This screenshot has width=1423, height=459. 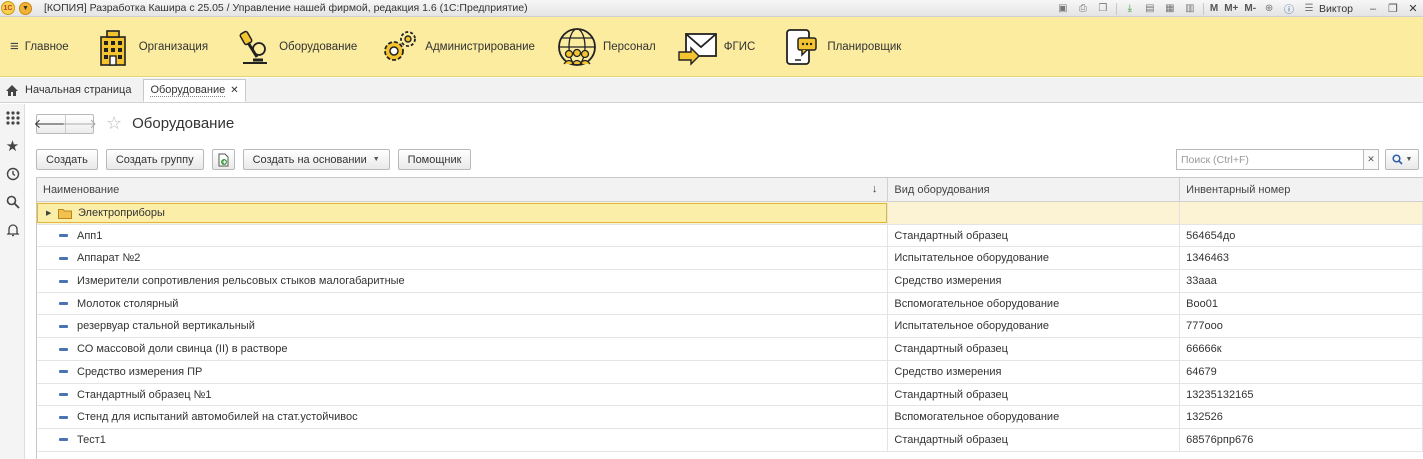 I want to click on memory-minus-button: M-, so click(x=1250, y=9).